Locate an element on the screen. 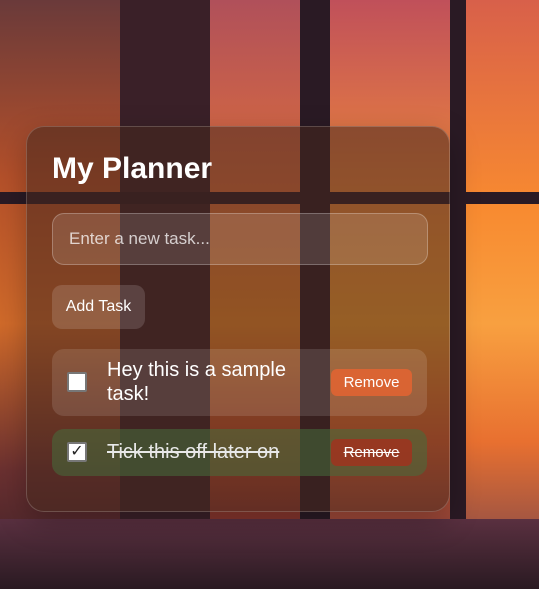  new-task-input is located at coordinates (240, 239).